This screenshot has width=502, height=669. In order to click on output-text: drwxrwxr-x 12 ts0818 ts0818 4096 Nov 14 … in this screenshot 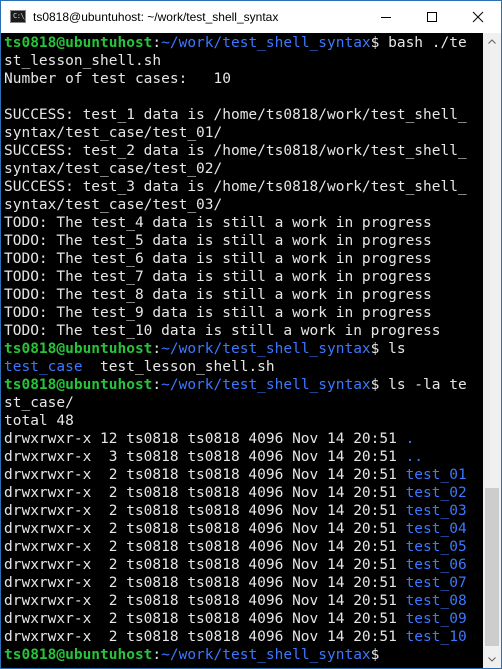, I will do `click(205, 439)`.